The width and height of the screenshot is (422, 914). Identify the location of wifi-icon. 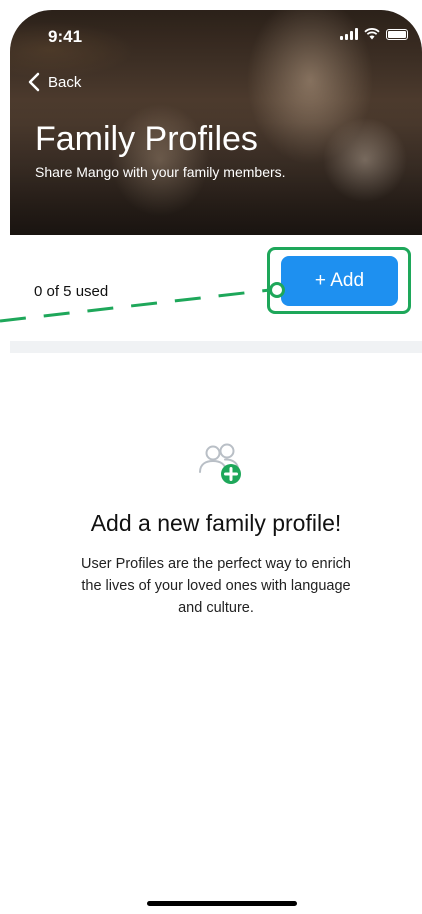
(372, 34).